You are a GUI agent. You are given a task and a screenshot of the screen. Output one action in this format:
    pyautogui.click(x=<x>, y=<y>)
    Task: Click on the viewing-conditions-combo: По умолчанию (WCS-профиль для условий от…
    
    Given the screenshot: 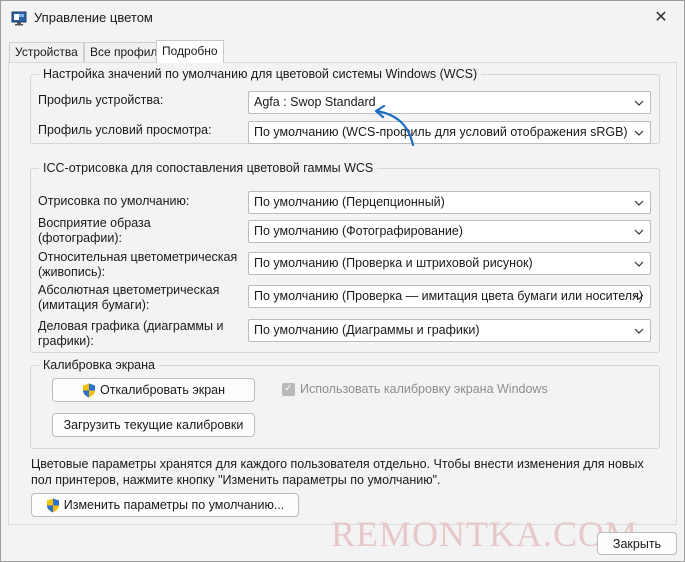 What is the action you would take?
    pyautogui.click(x=449, y=132)
    